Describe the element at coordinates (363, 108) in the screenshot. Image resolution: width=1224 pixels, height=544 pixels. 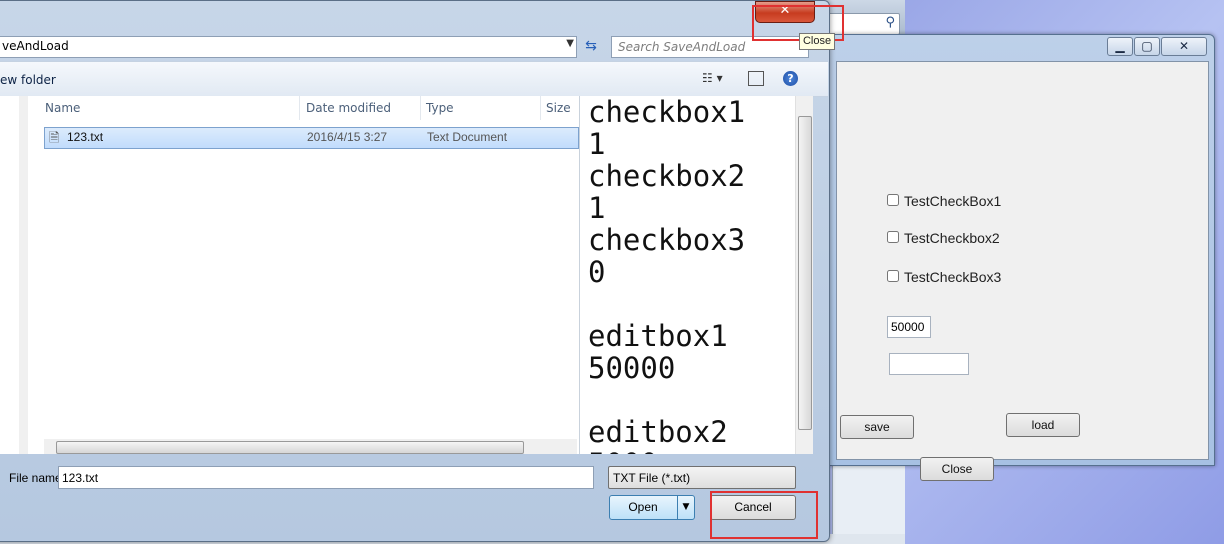
I see `column-header-date: Date modified` at that location.